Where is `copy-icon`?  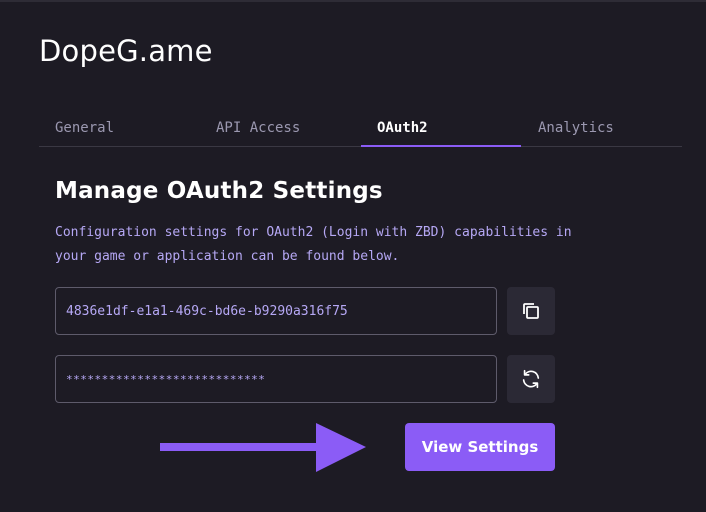
copy-icon is located at coordinates (531, 311).